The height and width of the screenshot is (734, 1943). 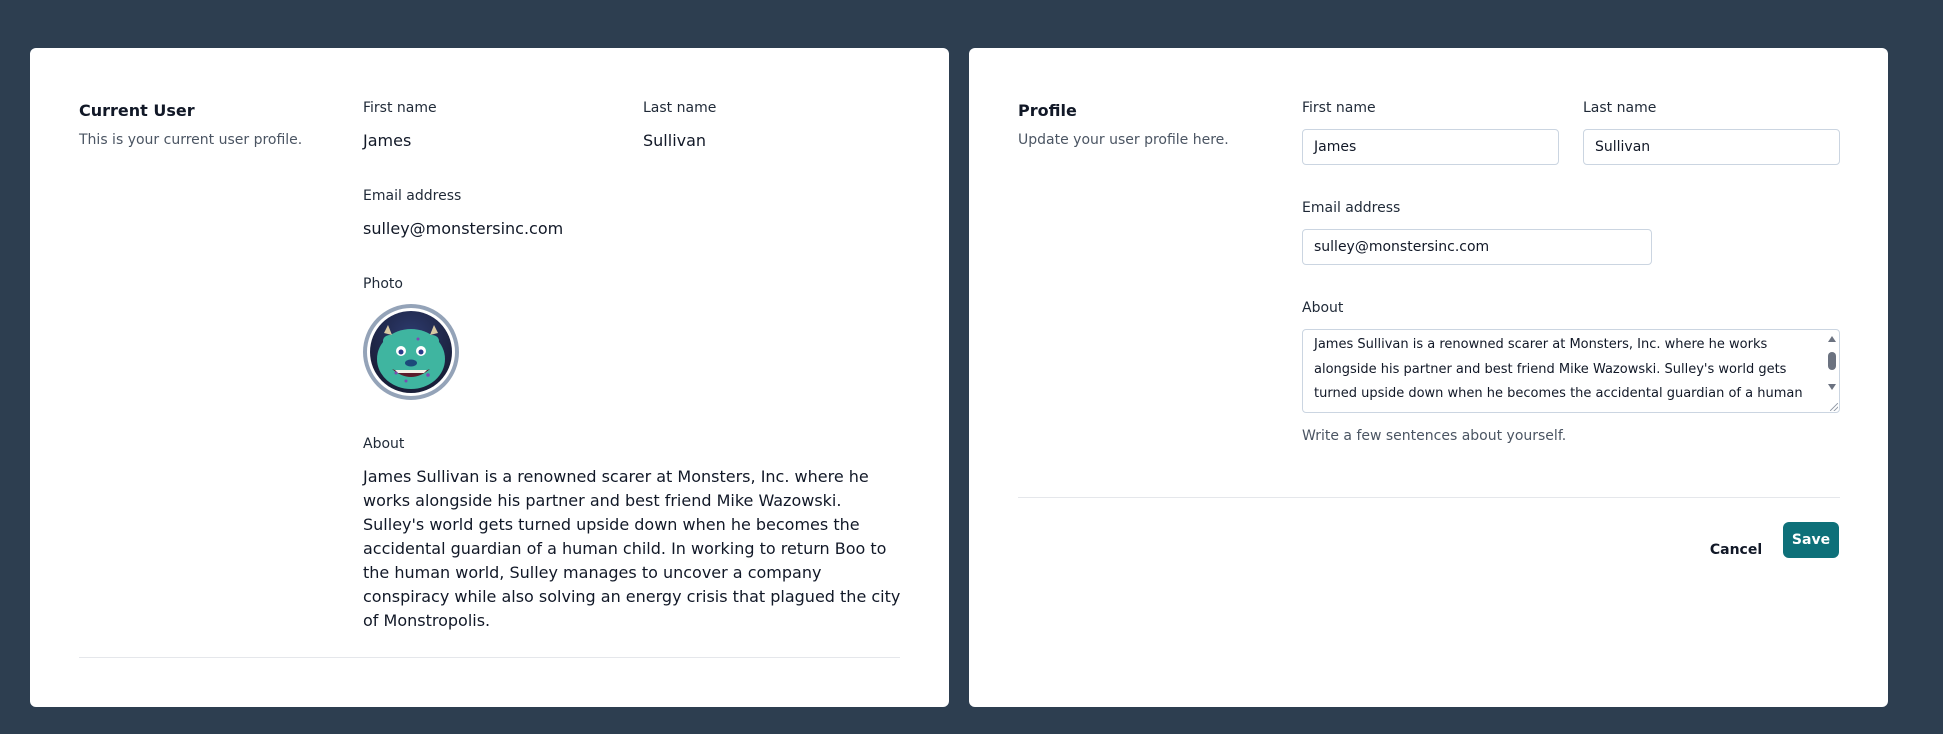 I want to click on cancel-button: Cancel, so click(x=1736, y=550).